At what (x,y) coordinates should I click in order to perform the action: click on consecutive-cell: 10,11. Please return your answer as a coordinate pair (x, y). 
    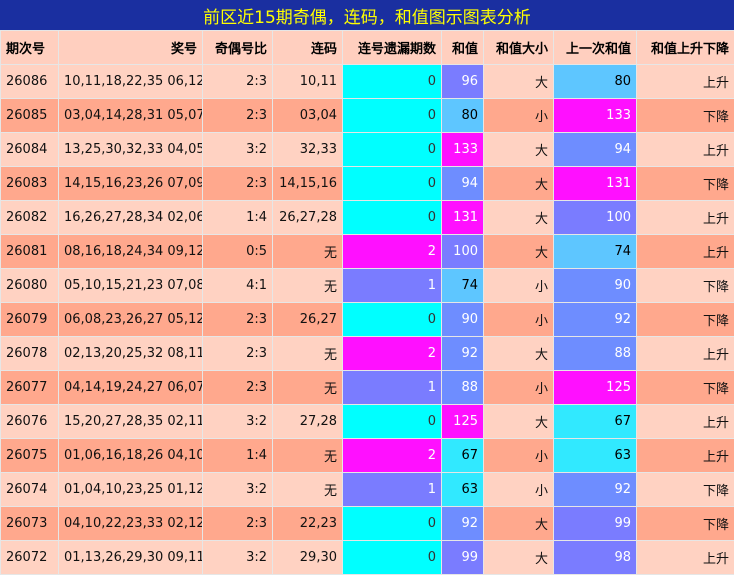
    Looking at the image, I should click on (307, 81).